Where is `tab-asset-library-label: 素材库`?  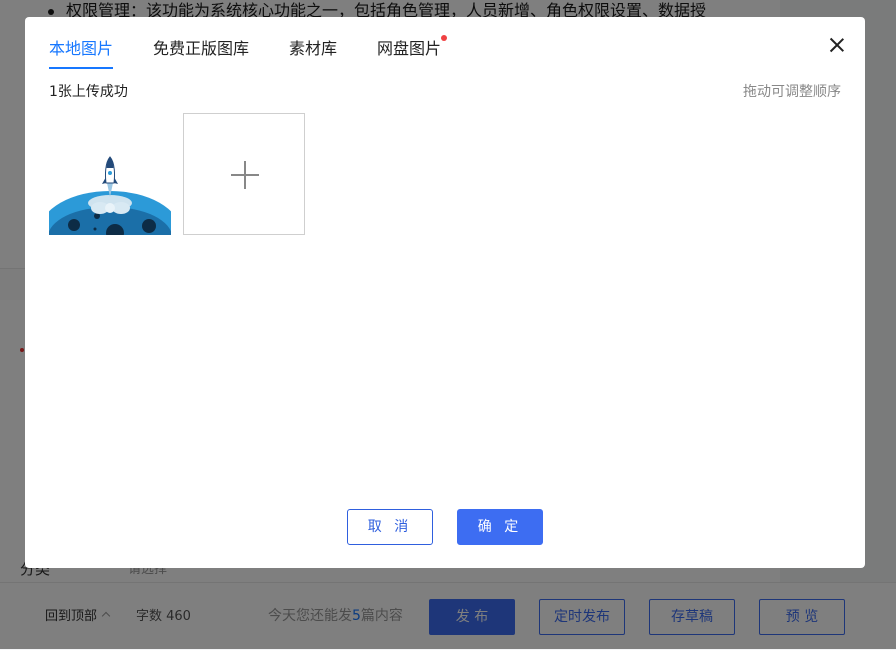
tab-asset-library-label: 素材库 is located at coordinates (313, 48).